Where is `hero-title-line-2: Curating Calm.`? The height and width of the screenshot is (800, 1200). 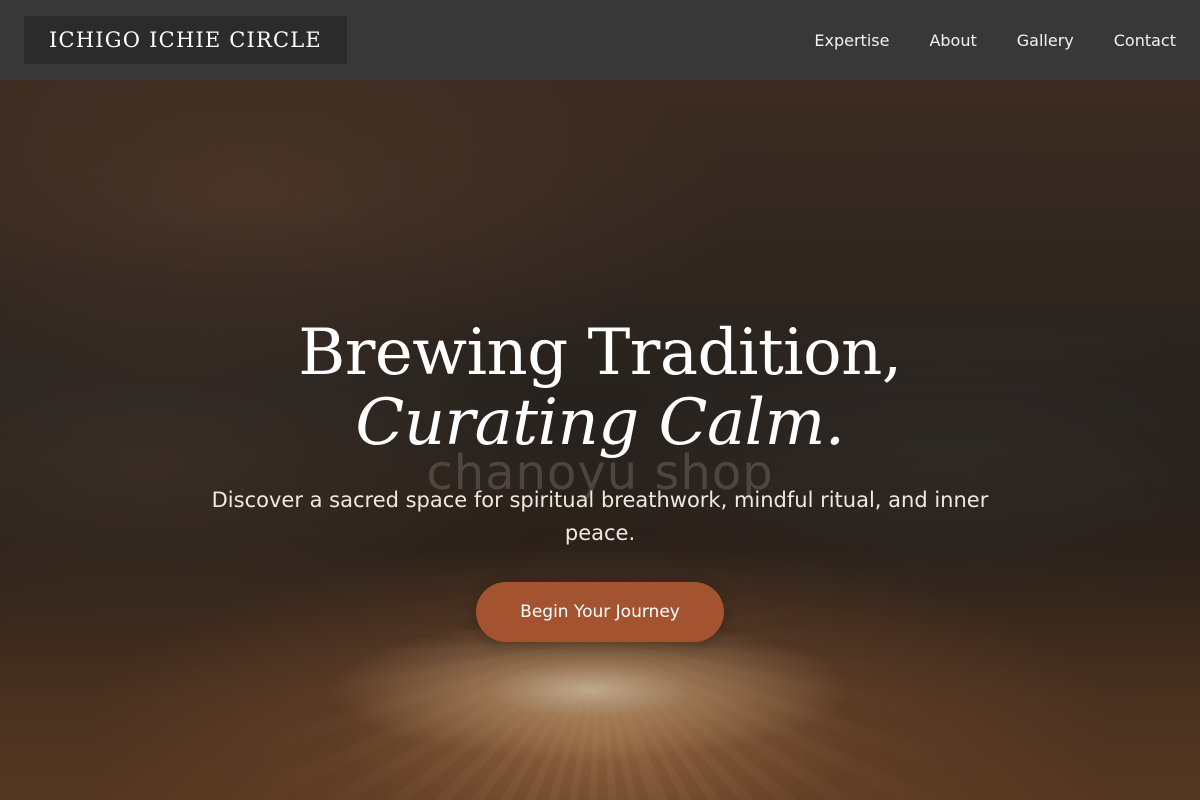 hero-title-line-2: Curating Calm. is located at coordinates (600, 423).